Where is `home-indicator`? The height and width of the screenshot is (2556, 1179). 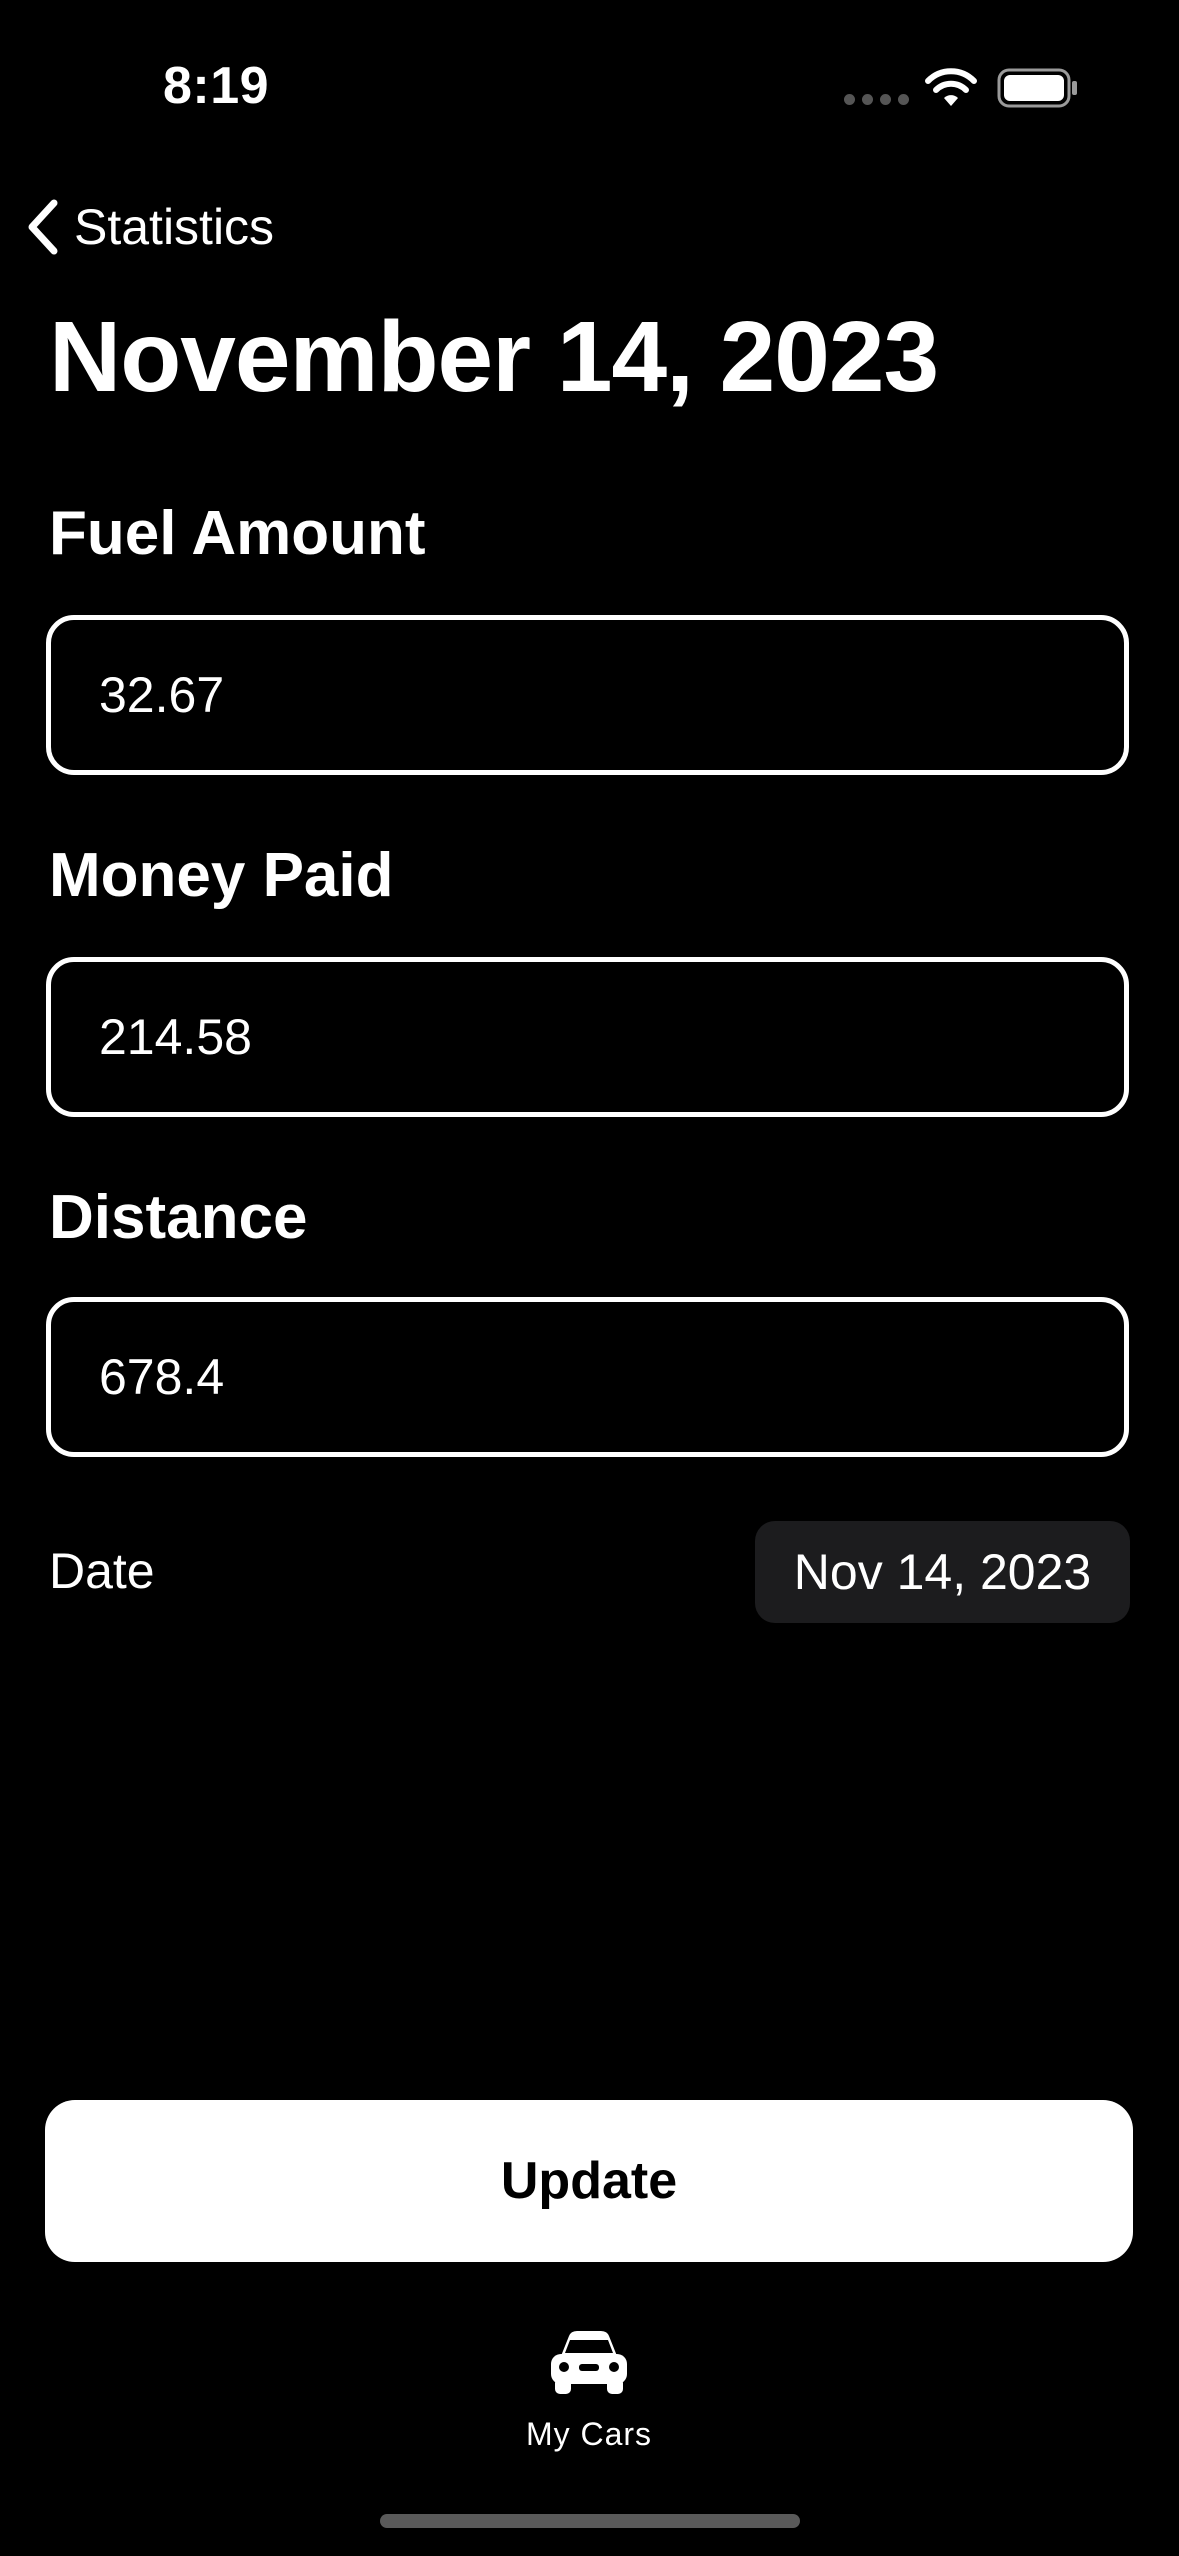
home-indicator is located at coordinates (590, 2521).